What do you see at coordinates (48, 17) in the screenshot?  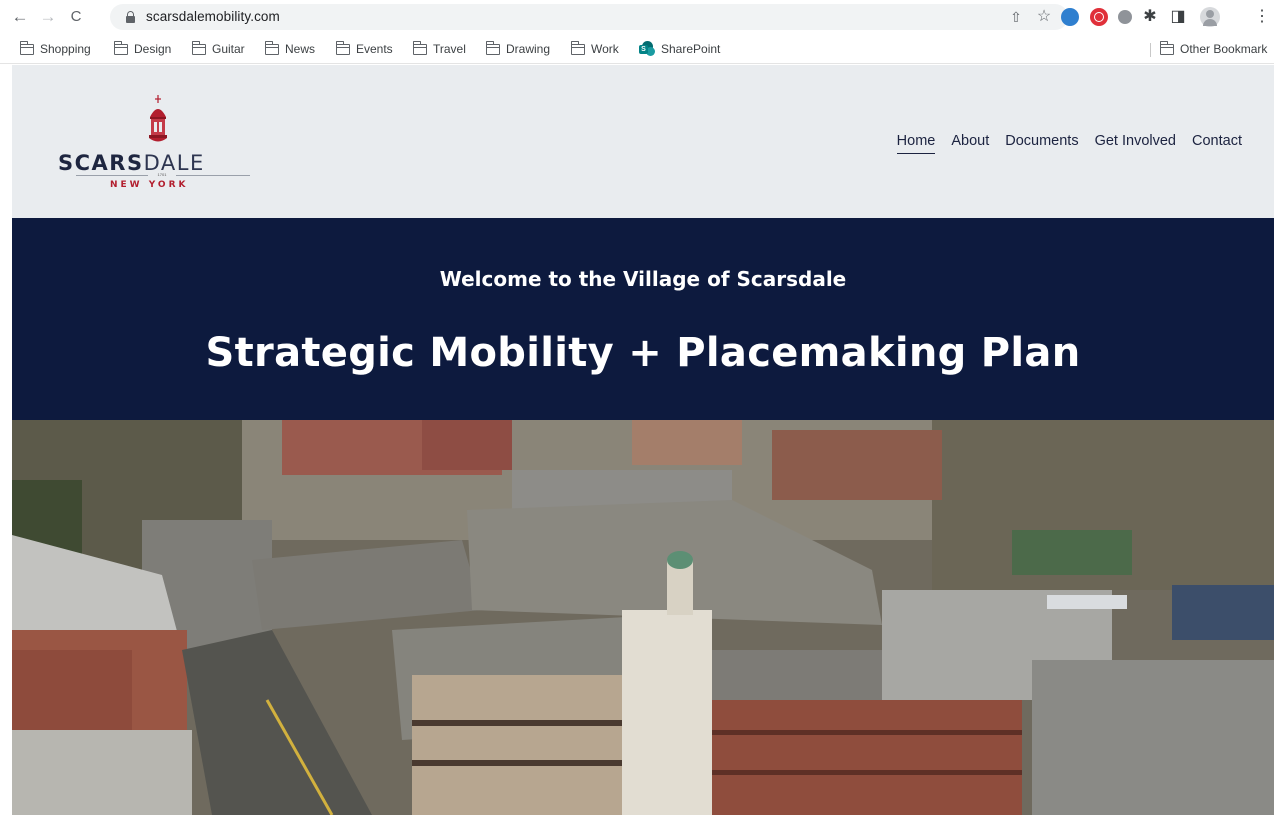 I see `forward-button: →` at bounding box center [48, 17].